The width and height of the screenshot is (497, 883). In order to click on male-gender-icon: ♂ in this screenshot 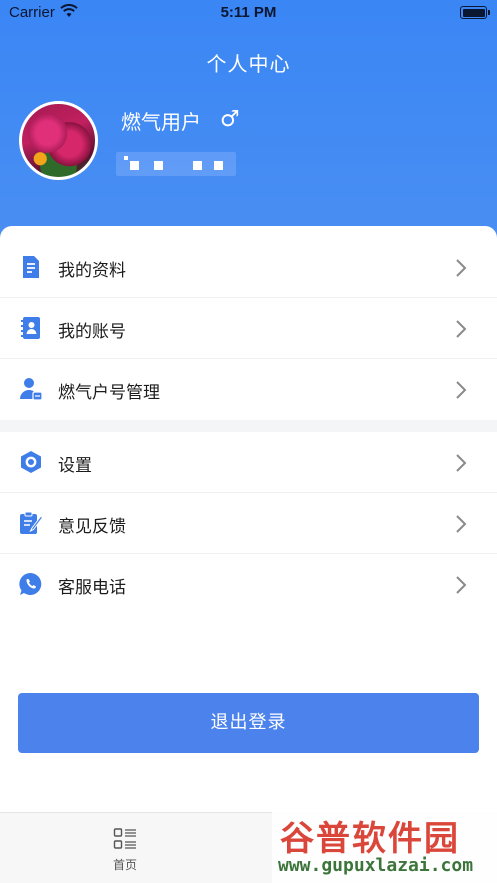, I will do `click(230, 119)`.